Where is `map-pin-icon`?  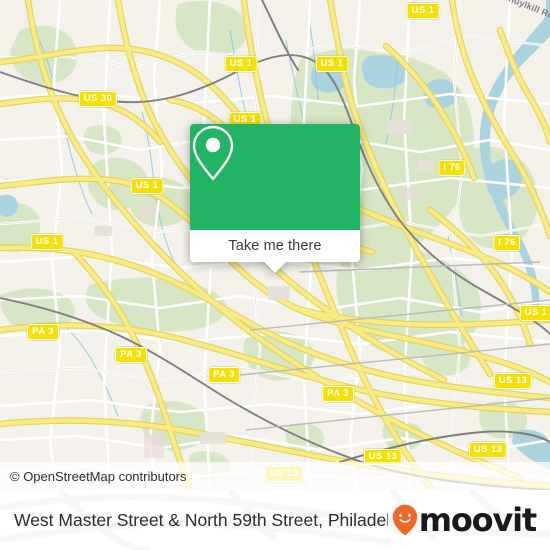 map-pin-icon is located at coordinates (213, 153).